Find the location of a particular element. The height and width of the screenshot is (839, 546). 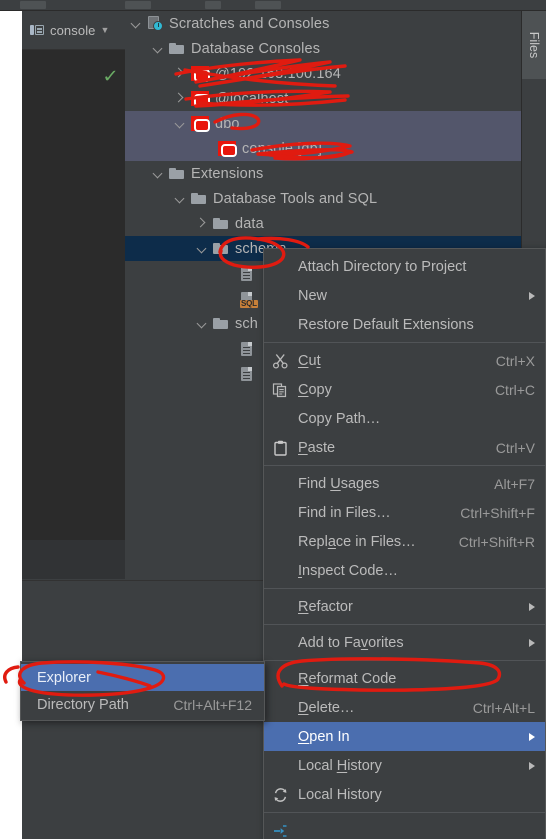

menu-item-restore-default-extensions: Restore Default Extensions is located at coordinates (404, 324).